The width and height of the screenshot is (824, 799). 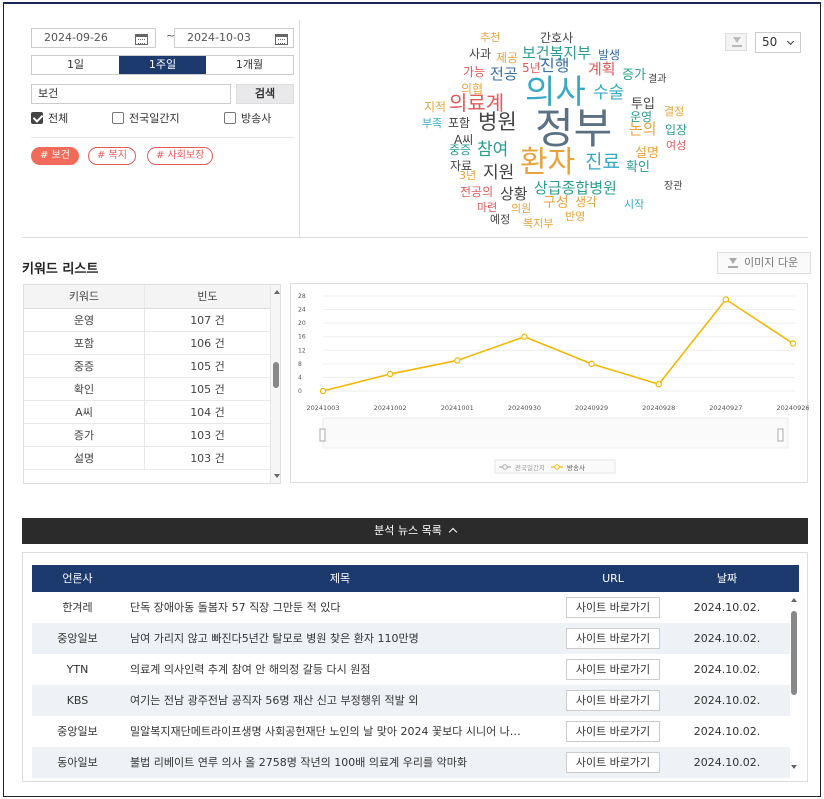 I want to click on cloud-word: 장관, so click(x=673, y=187).